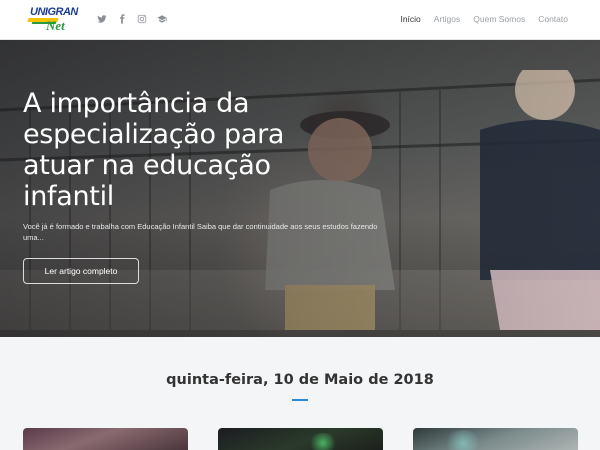  I want to click on instagram-icon, so click(141, 20).